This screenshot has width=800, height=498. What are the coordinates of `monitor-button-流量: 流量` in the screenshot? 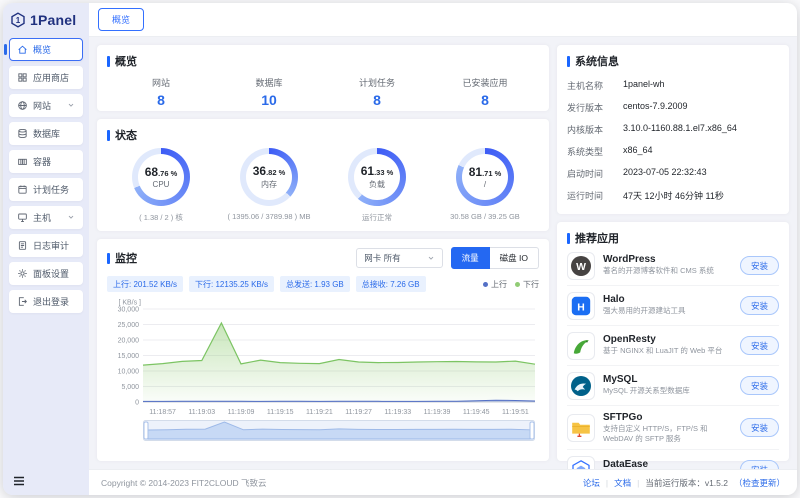 It's located at (470, 258).